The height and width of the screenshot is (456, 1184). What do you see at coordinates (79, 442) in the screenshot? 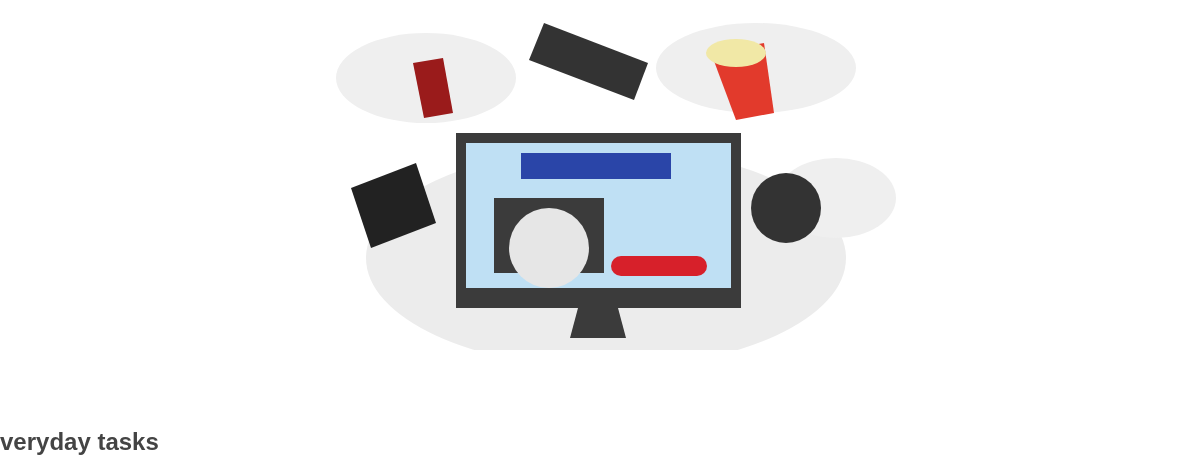
I see `section-heading: veryday tasks` at bounding box center [79, 442].